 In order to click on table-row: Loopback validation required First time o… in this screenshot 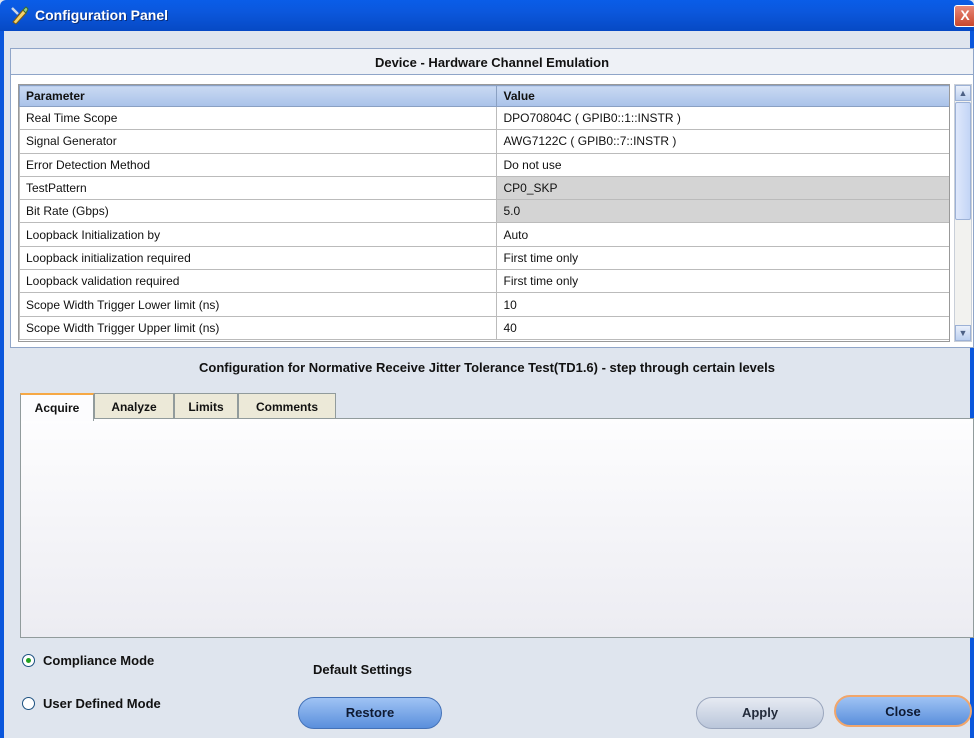, I will do `click(484, 281)`.